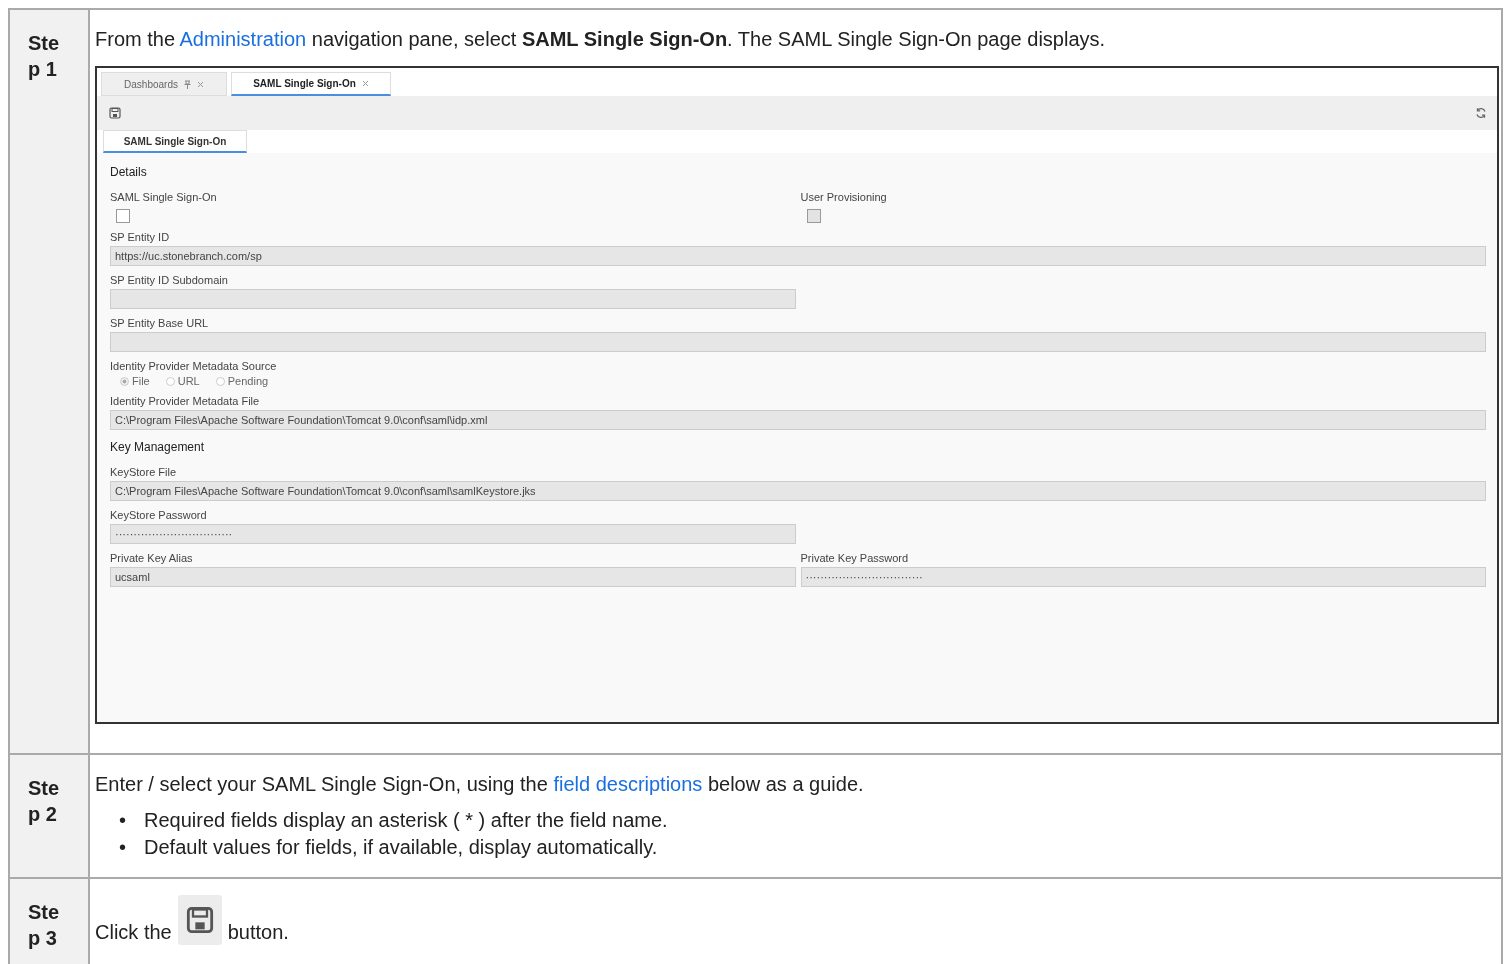 The image size is (1507, 964). Describe the element at coordinates (785, 784) in the screenshot. I see `instruction-text: below as a guide.` at that location.